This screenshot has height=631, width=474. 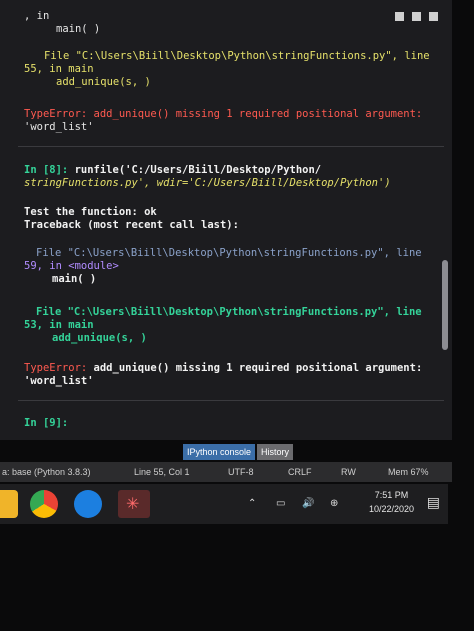 What do you see at coordinates (134, 504) in the screenshot?
I see `spyder-icon: ✳` at bounding box center [134, 504].